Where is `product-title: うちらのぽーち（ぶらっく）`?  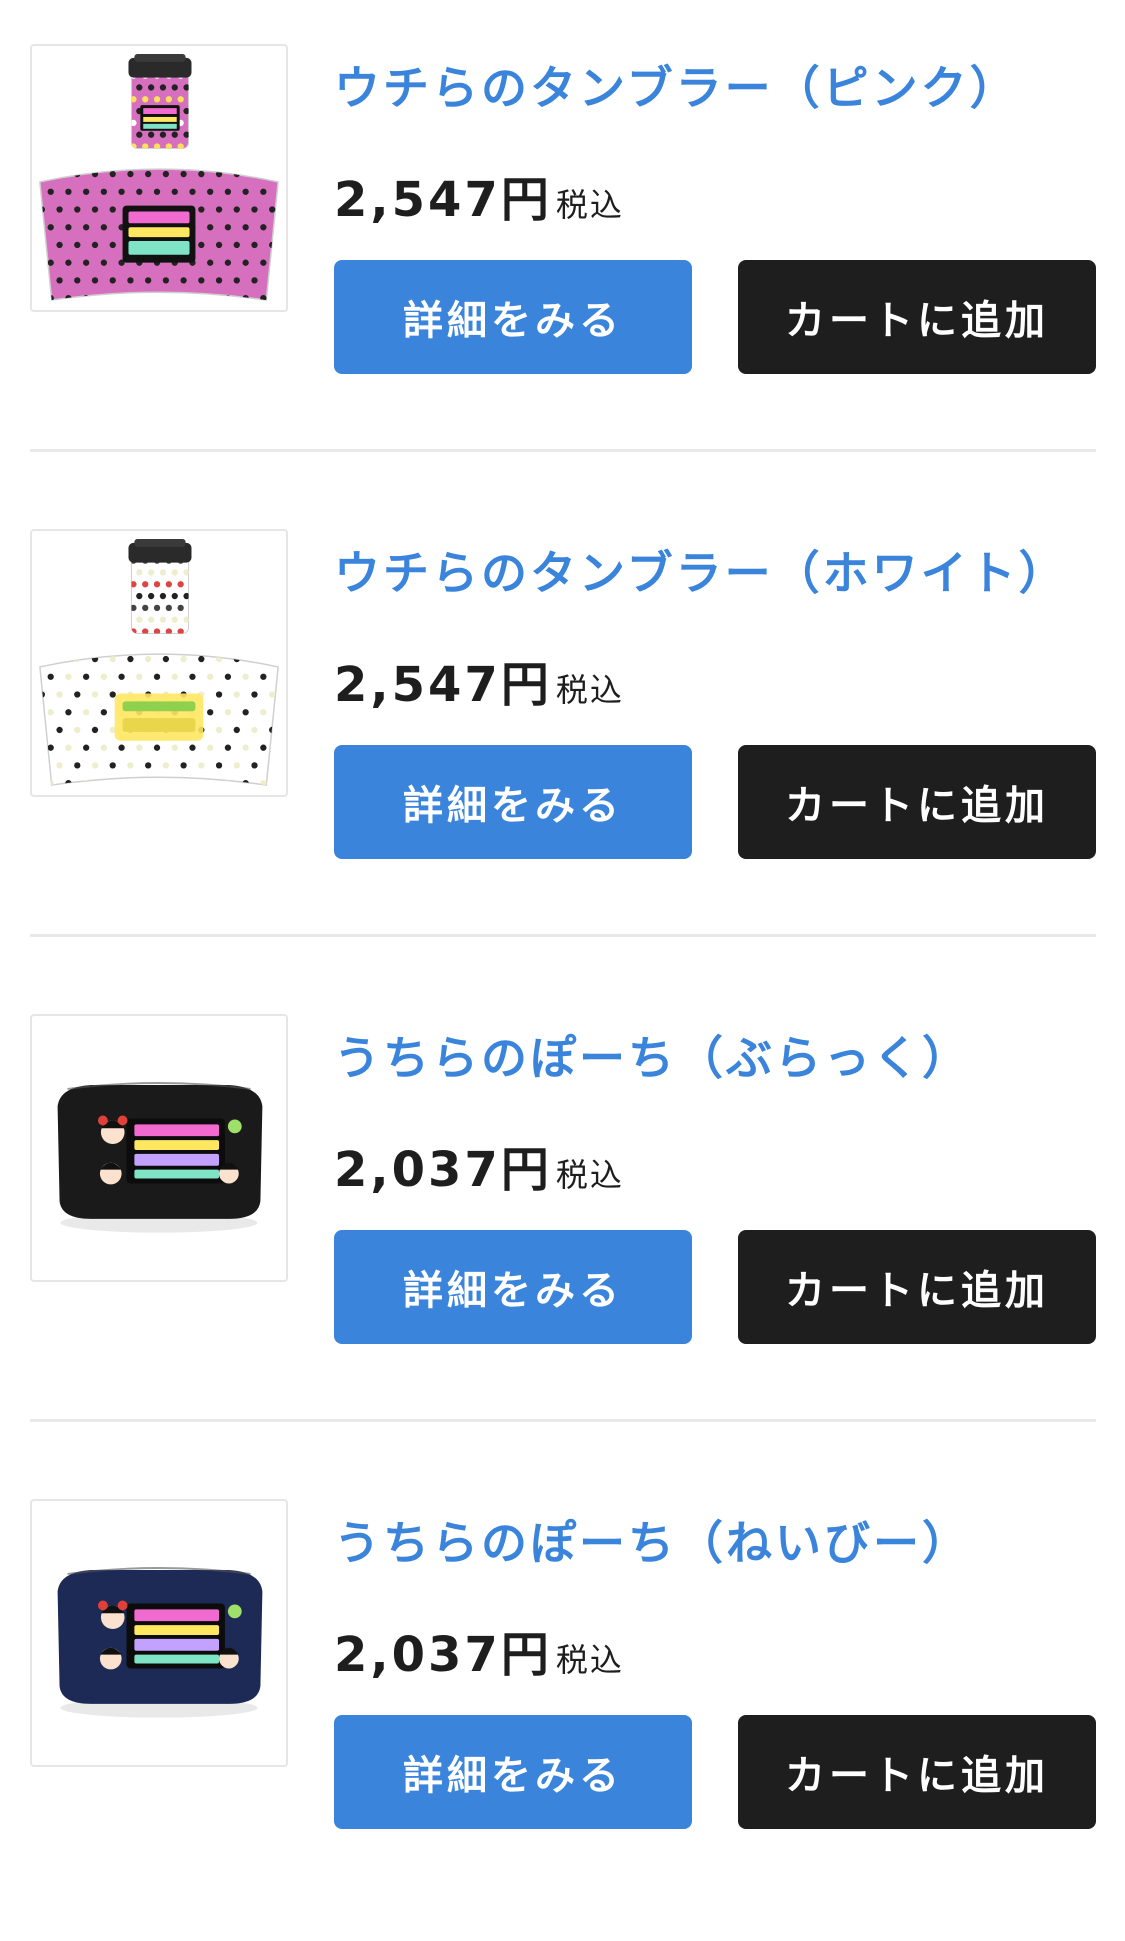 product-title: うちらのぽーち（ぶらっく） is located at coordinates (652, 1055).